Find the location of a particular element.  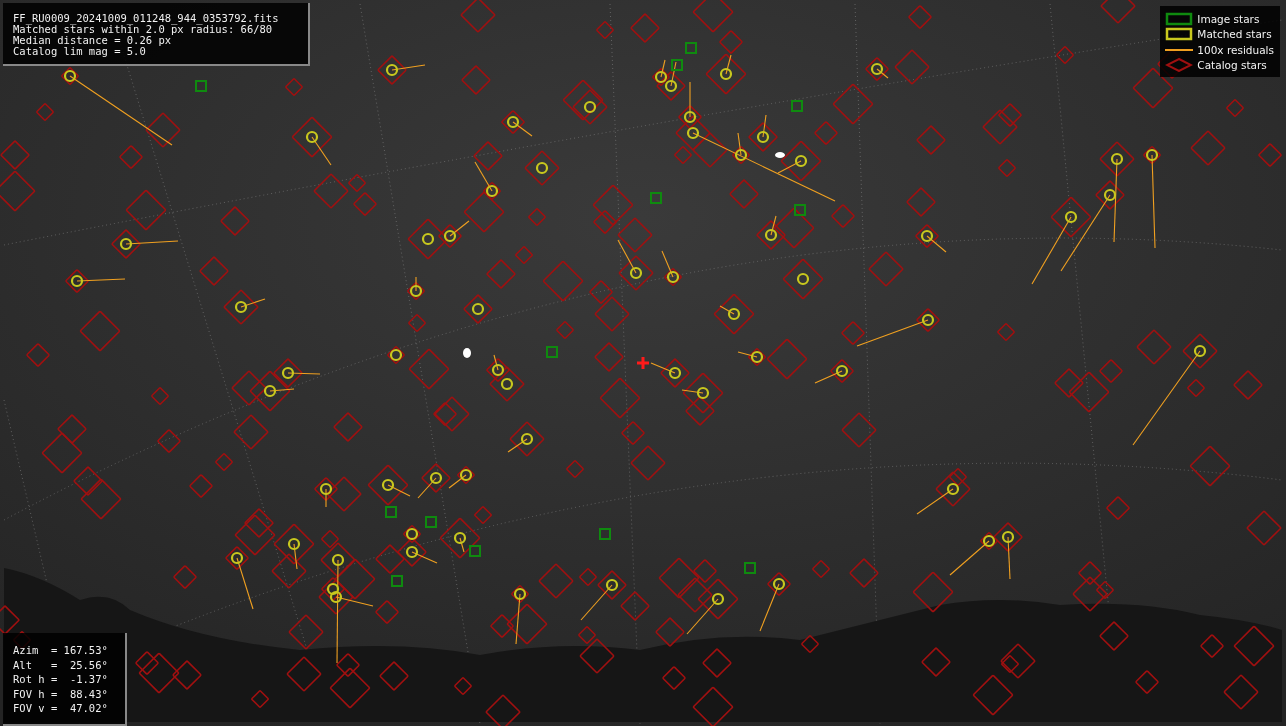

info-text: Matched stars within 2.0 px radius: 66/80 is located at coordinates (143, 29).